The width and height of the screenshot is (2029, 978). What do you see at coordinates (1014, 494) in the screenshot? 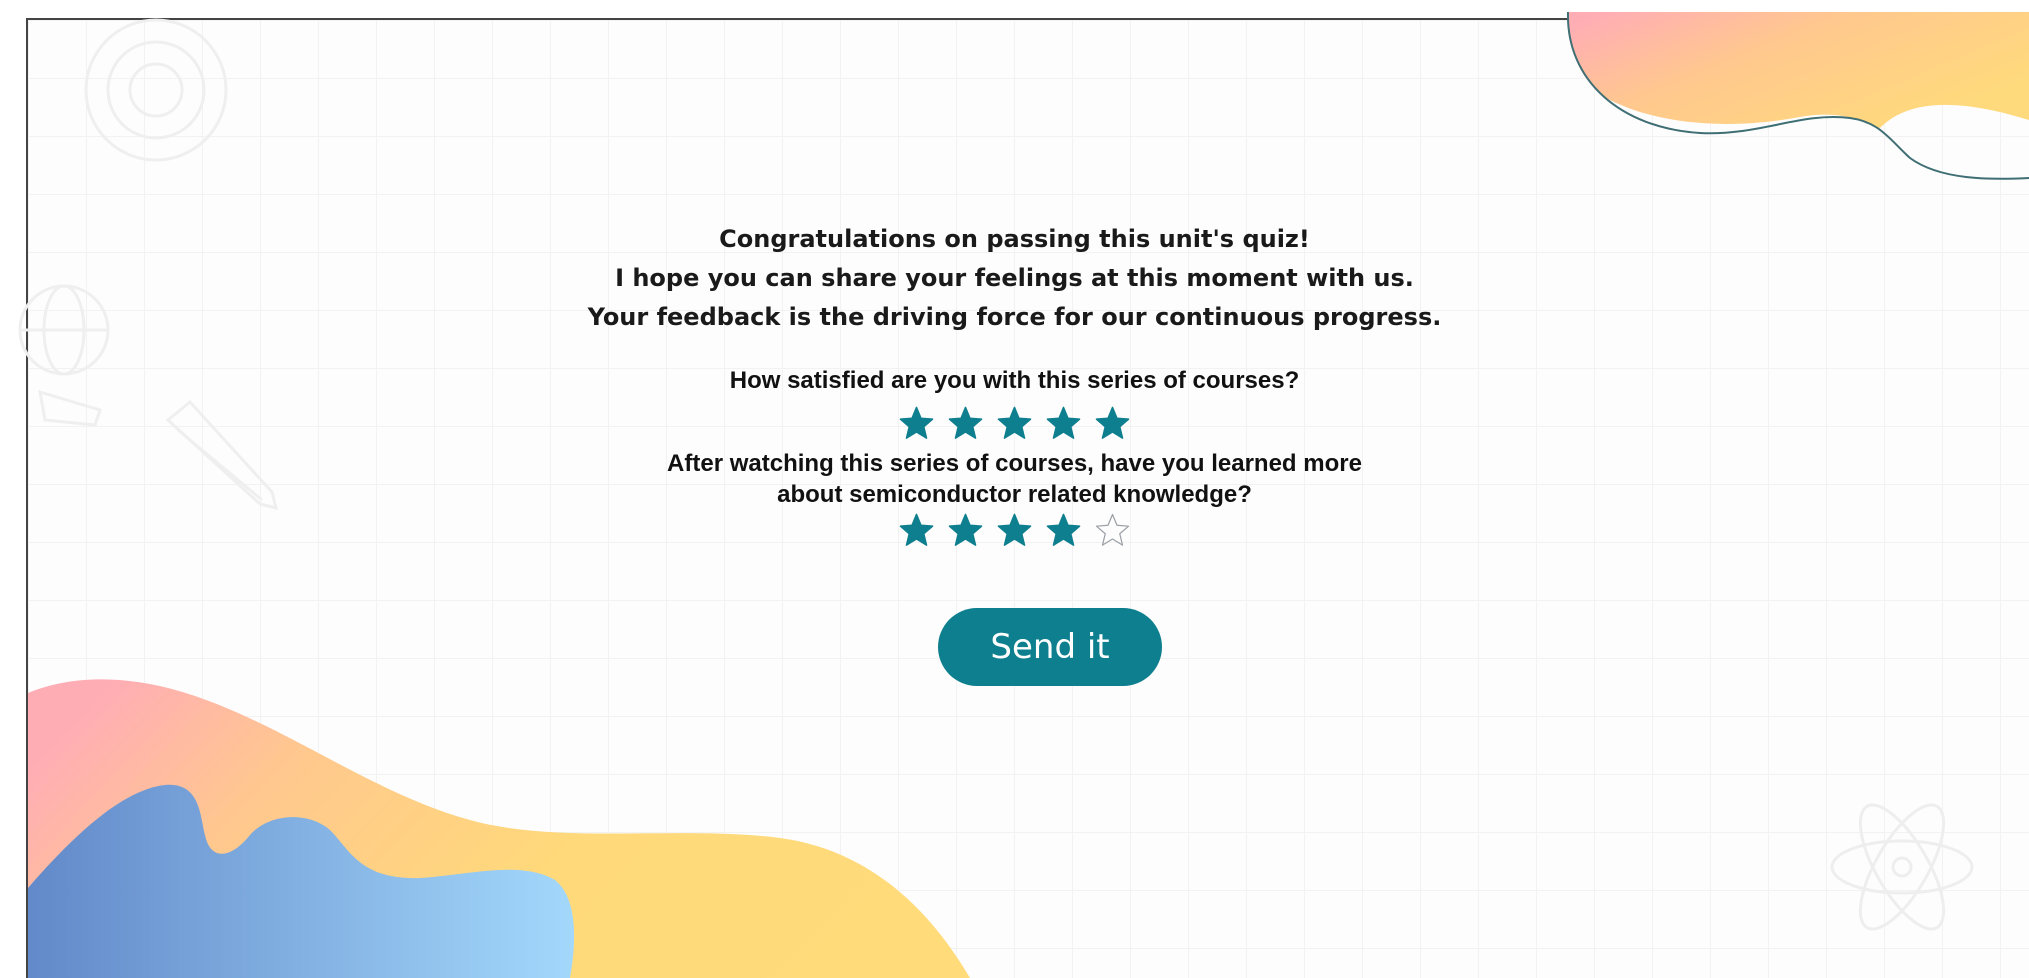
I see `question-2-line-2: about semiconductor related knowledge?` at bounding box center [1014, 494].